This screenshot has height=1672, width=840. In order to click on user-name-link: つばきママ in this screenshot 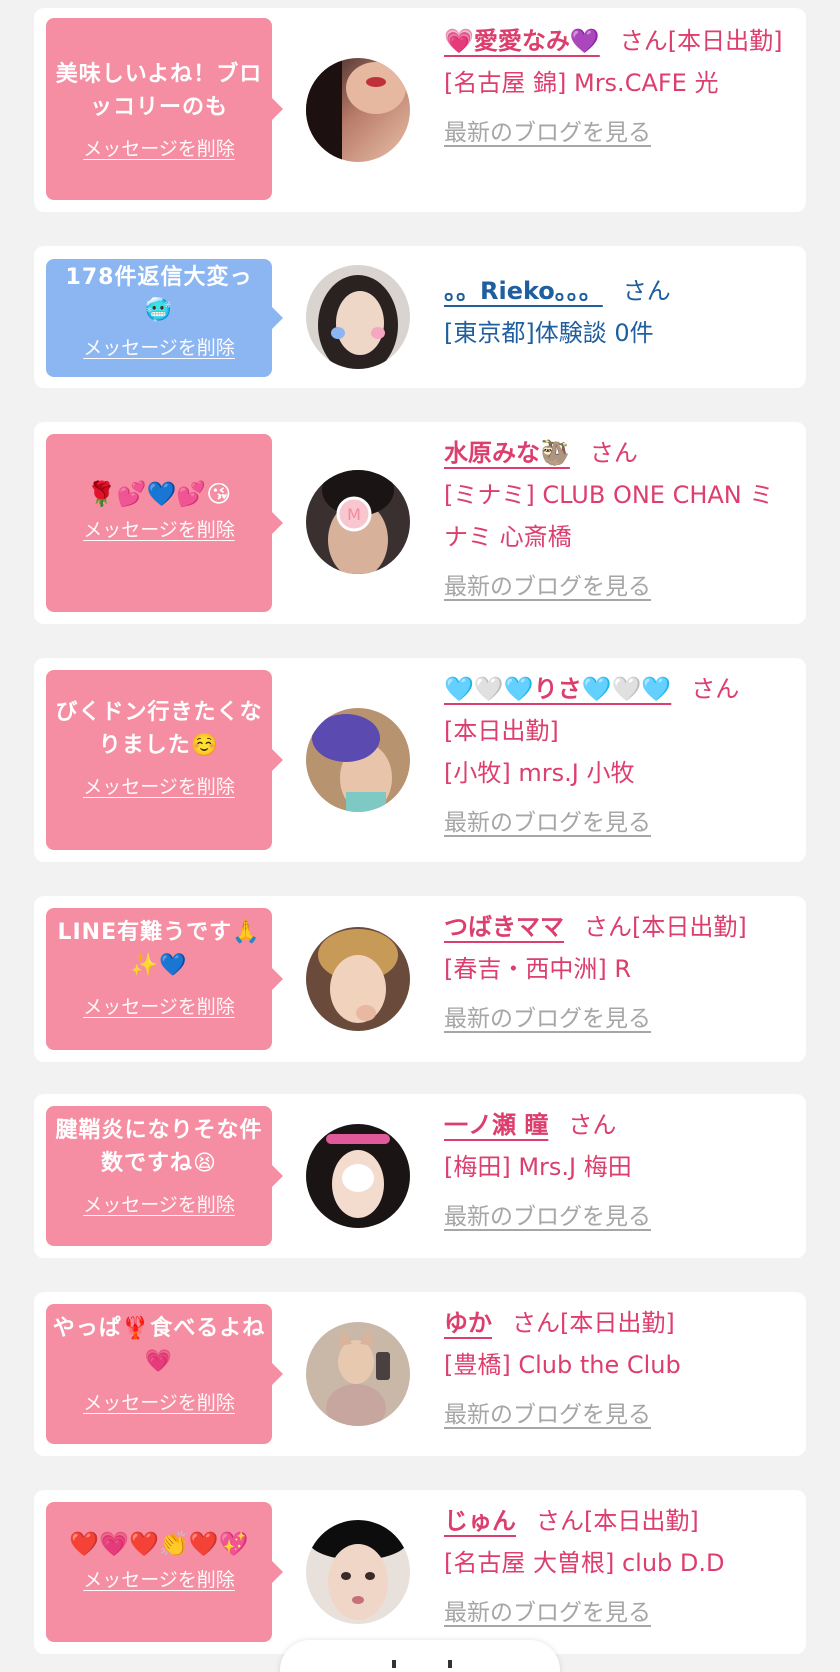, I will do `click(504, 927)`.